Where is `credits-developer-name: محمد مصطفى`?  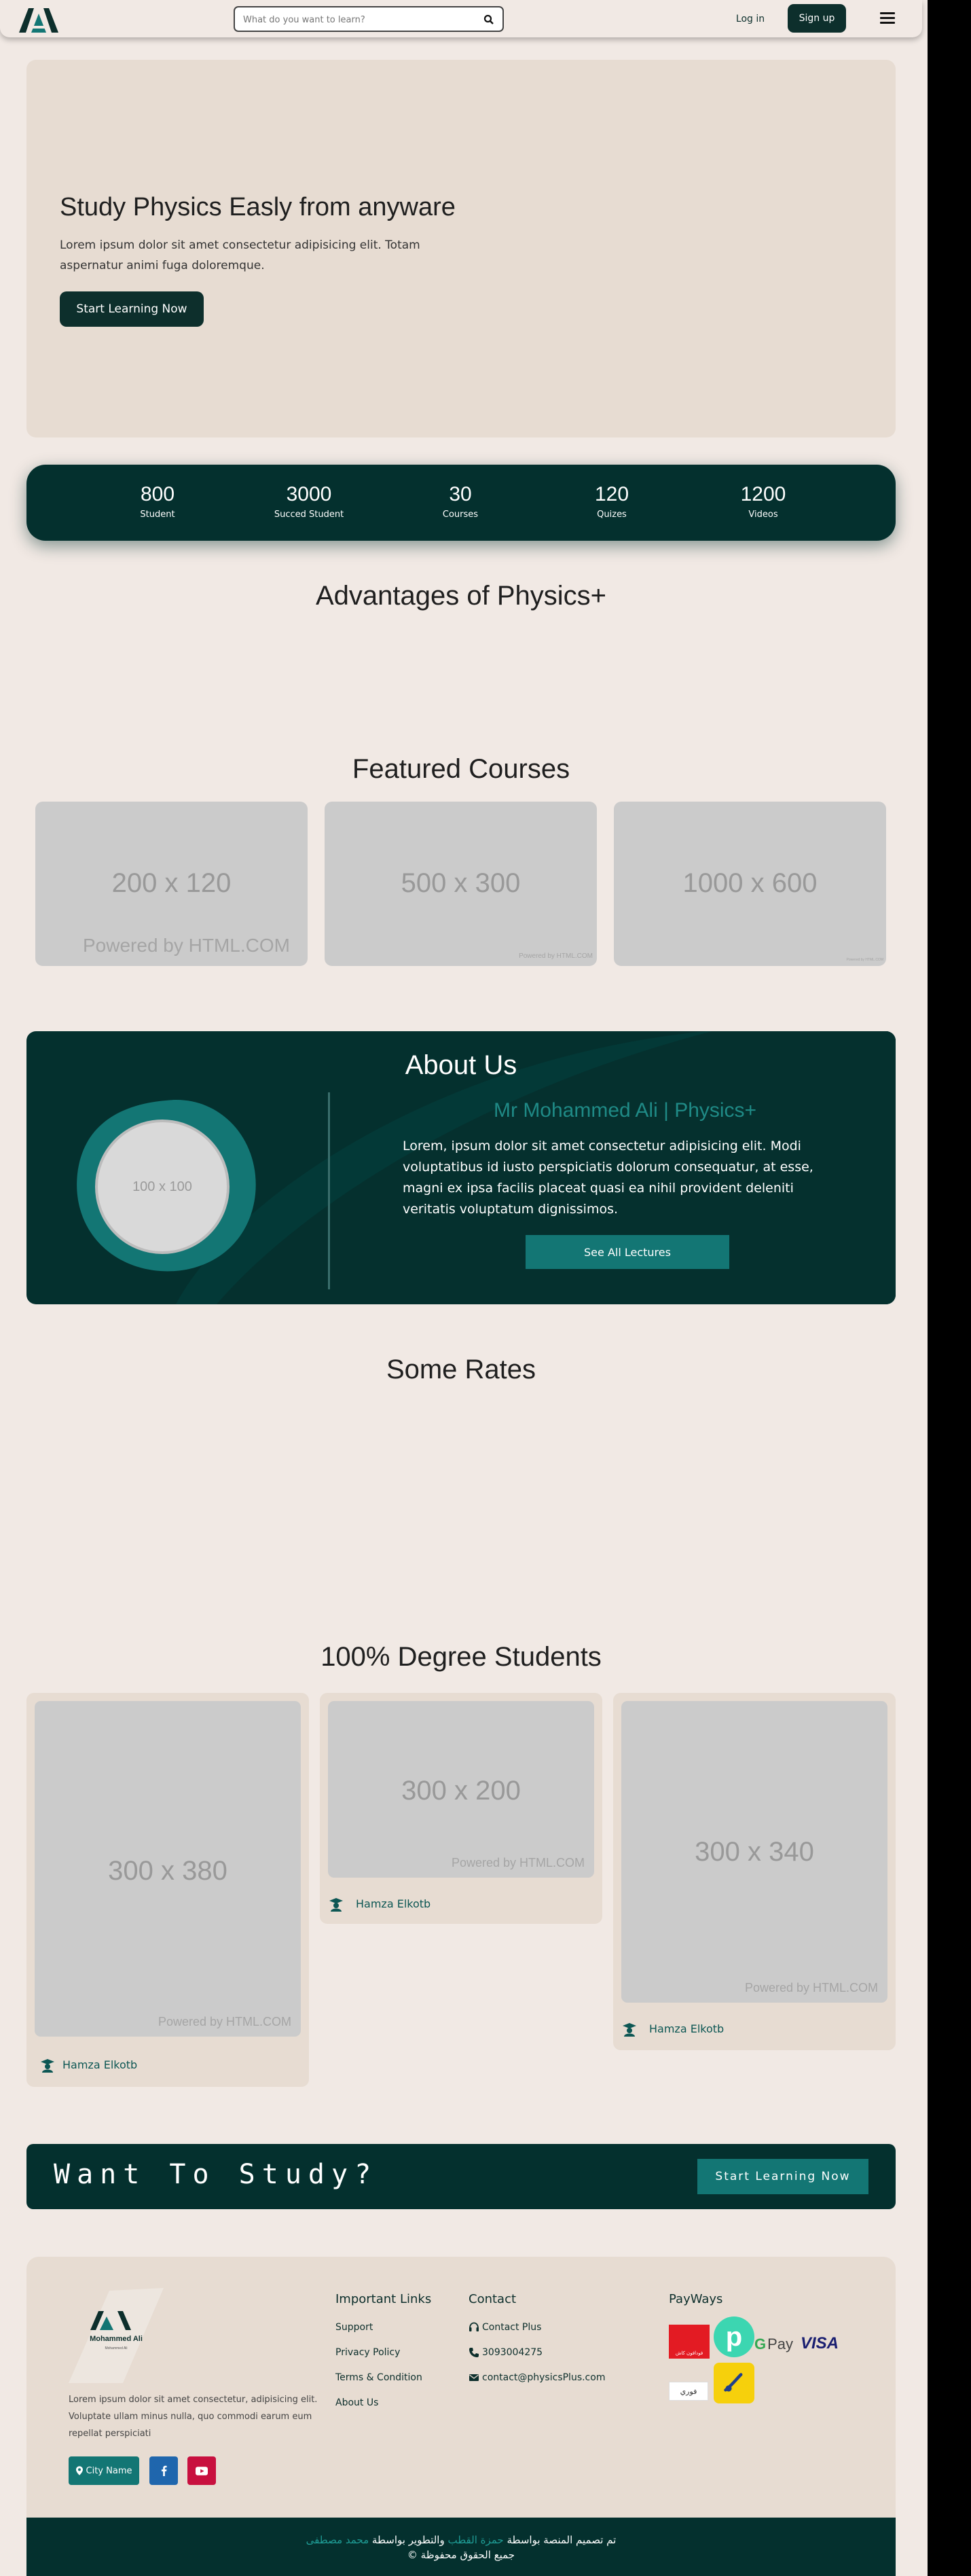 credits-developer-name: محمد مصطفى is located at coordinates (337, 2540).